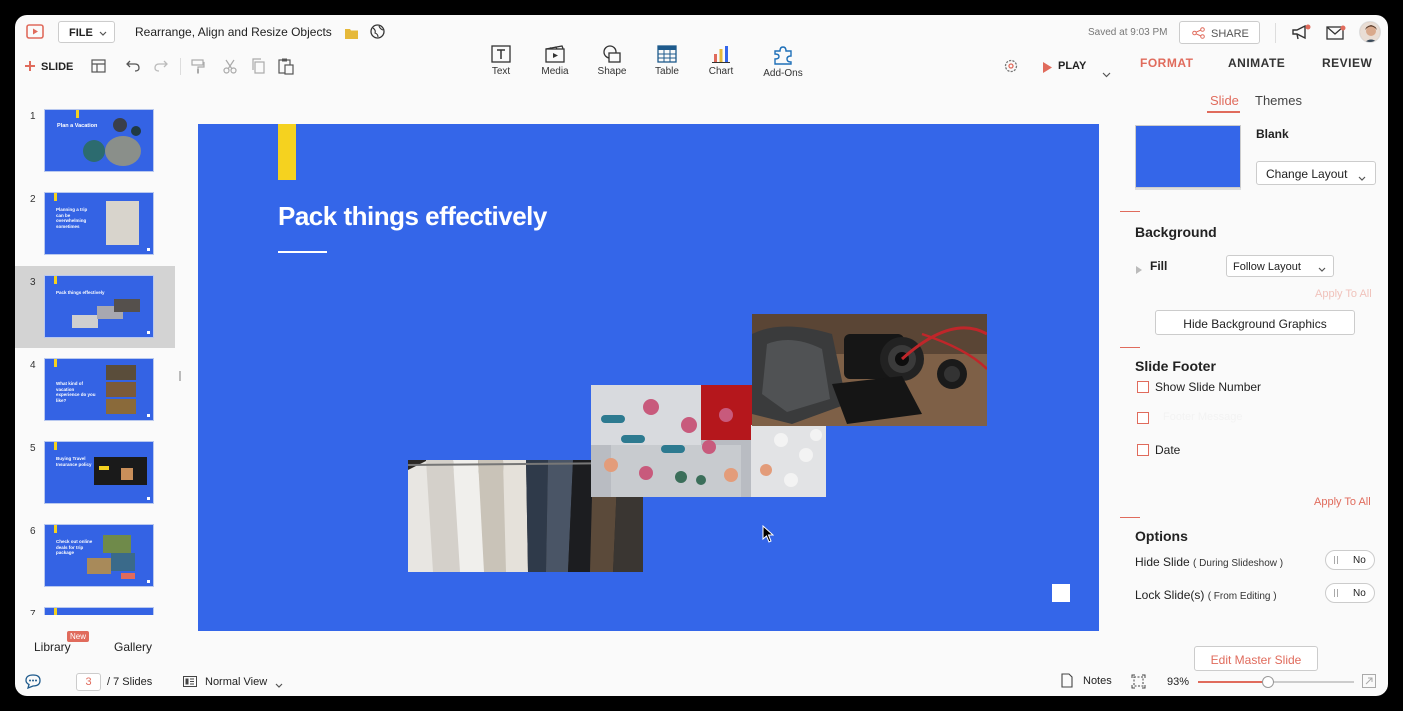  I want to click on layout-icon, so click(98, 68).